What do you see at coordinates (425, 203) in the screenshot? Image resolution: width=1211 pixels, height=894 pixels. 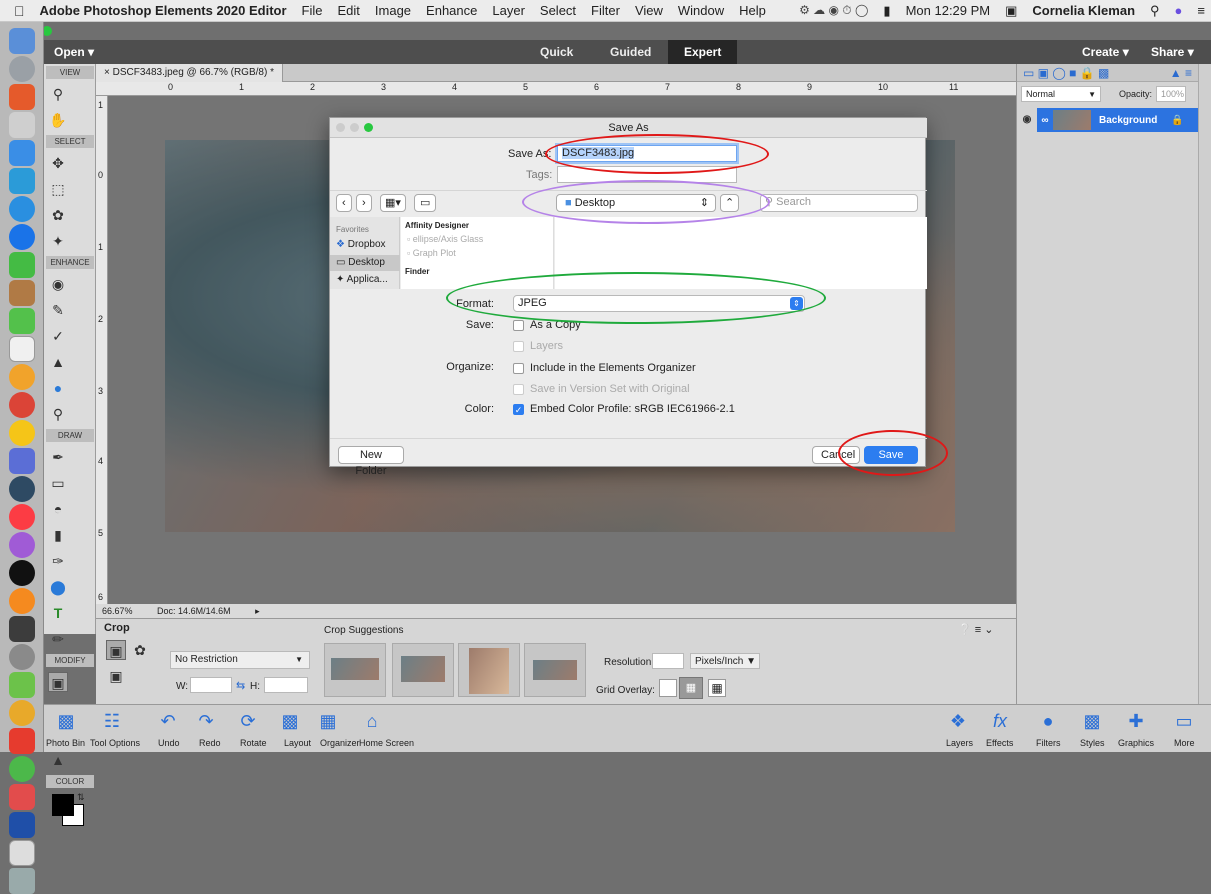 I see `new-folder-icon: ▭` at bounding box center [425, 203].